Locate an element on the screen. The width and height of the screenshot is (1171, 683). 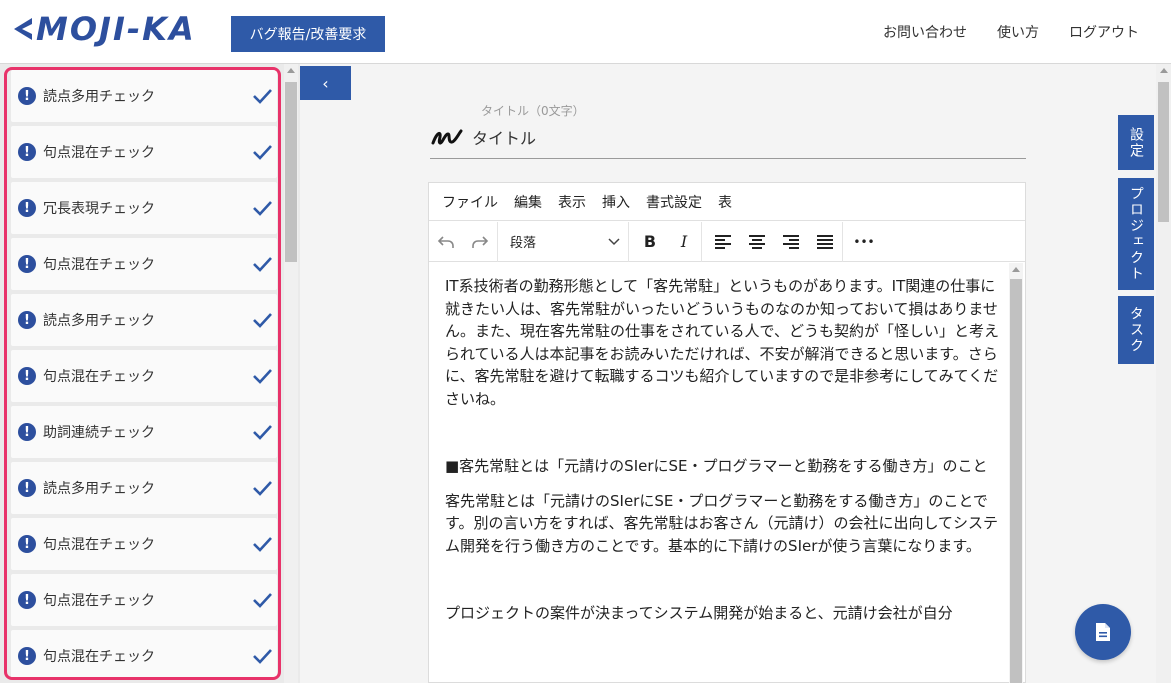
undo-icon is located at coordinates (445, 241).